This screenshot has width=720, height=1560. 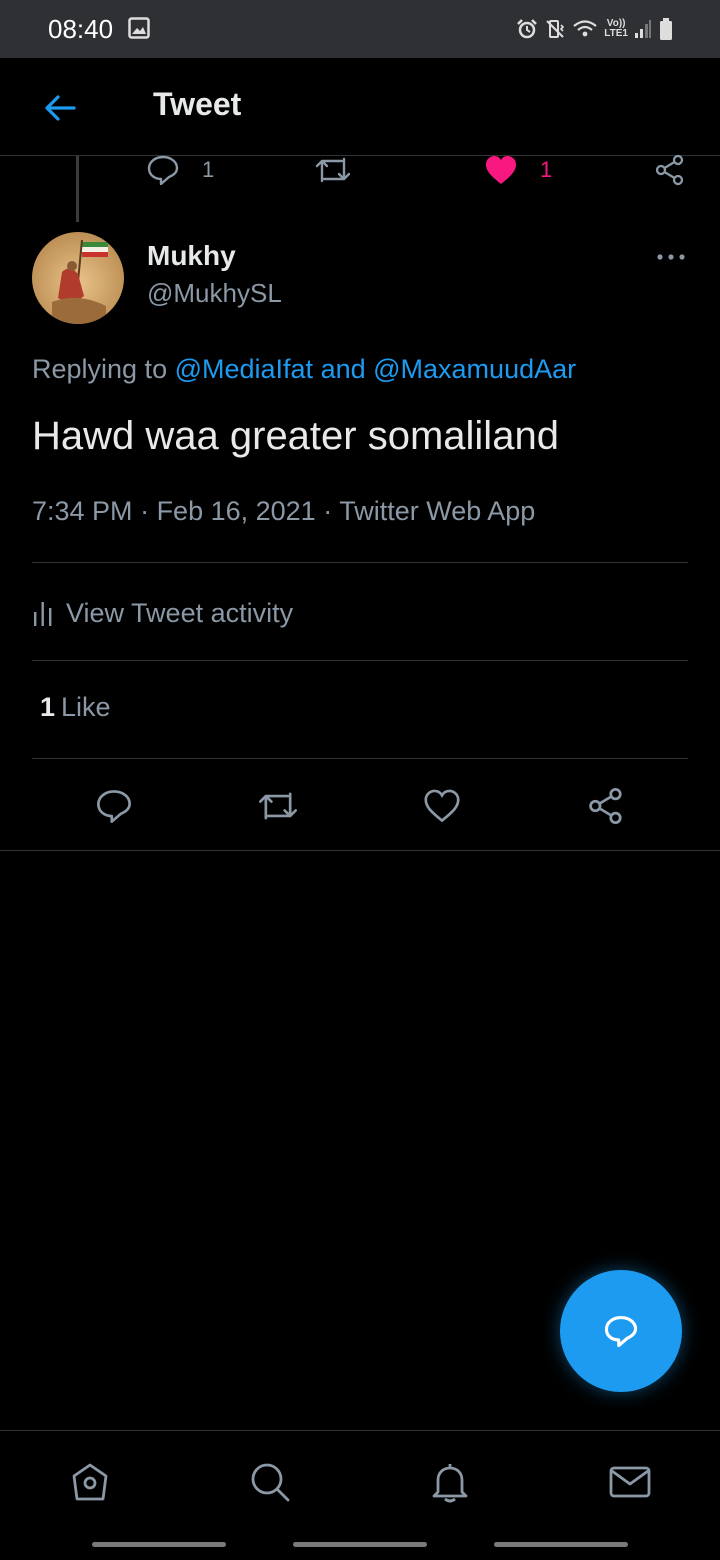 What do you see at coordinates (191, 256) in the screenshot?
I see `author-name: Mukhy` at bounding box center [191, 256].